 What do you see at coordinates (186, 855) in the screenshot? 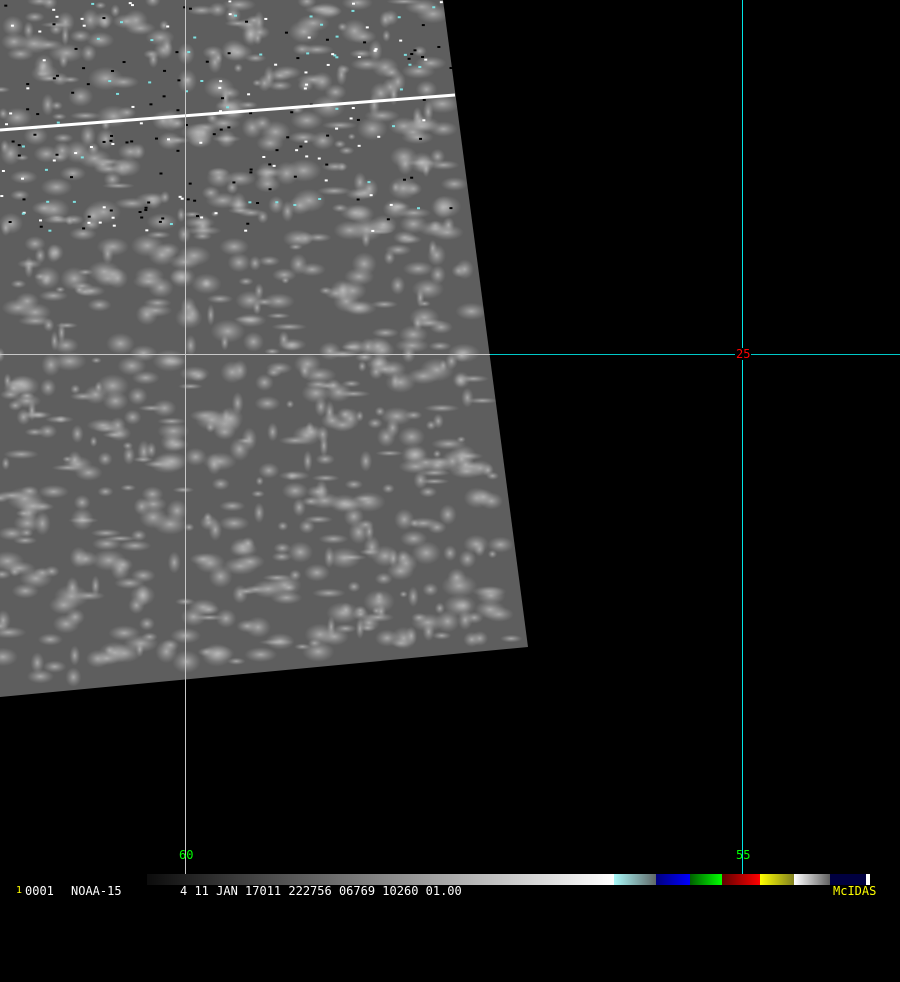
I see `longitude-label-60: 60` at bounding box center [186, 855].